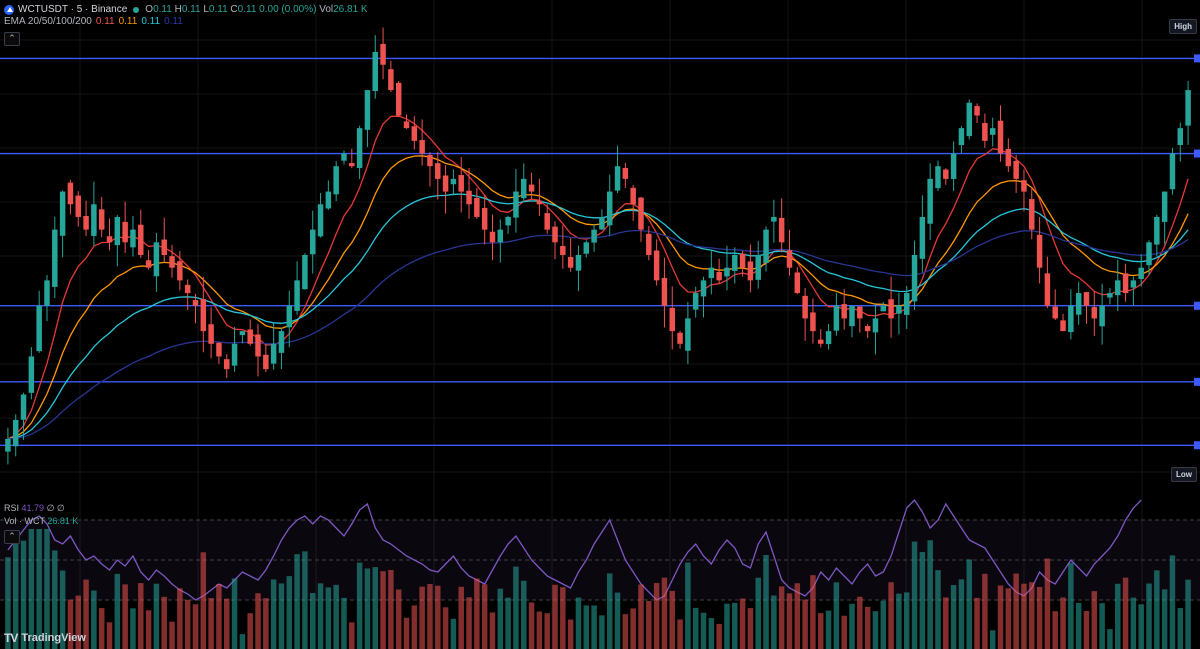  I want to click on volume-legend: Vol · WCT 26.81 K, so click(41, 521).